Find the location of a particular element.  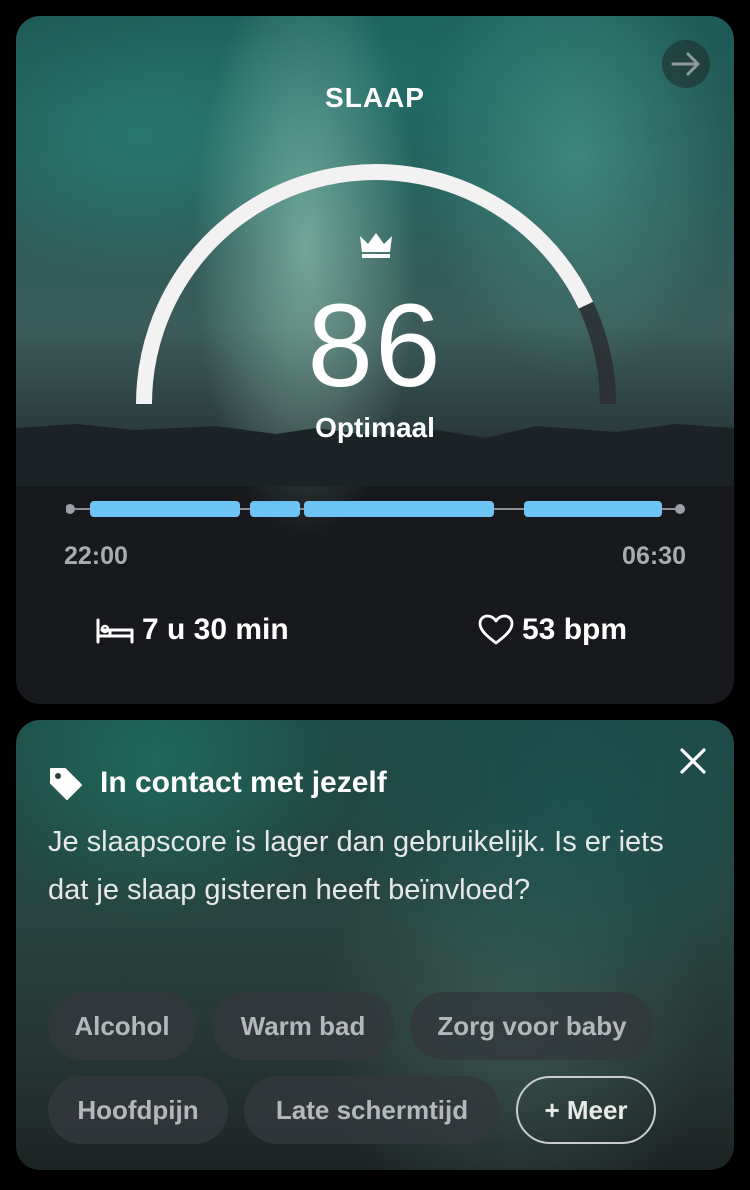

tag-icon is located at coordinates (66, 784).